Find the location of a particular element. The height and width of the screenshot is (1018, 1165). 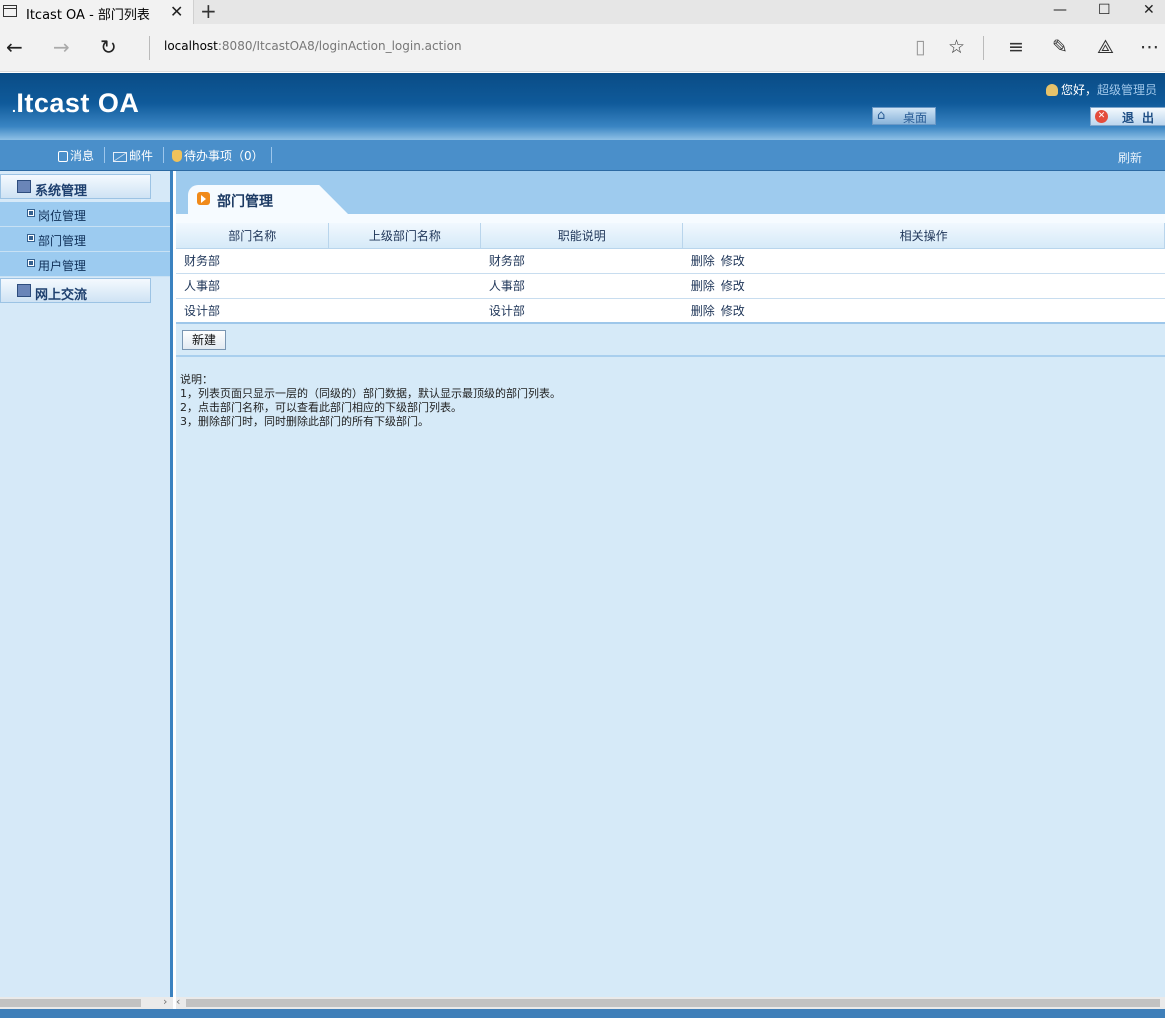

browser-tabbar: Itcast OA - 部门列表 ✕ + — ☐ ✕ is located at coordinates (582, 12).